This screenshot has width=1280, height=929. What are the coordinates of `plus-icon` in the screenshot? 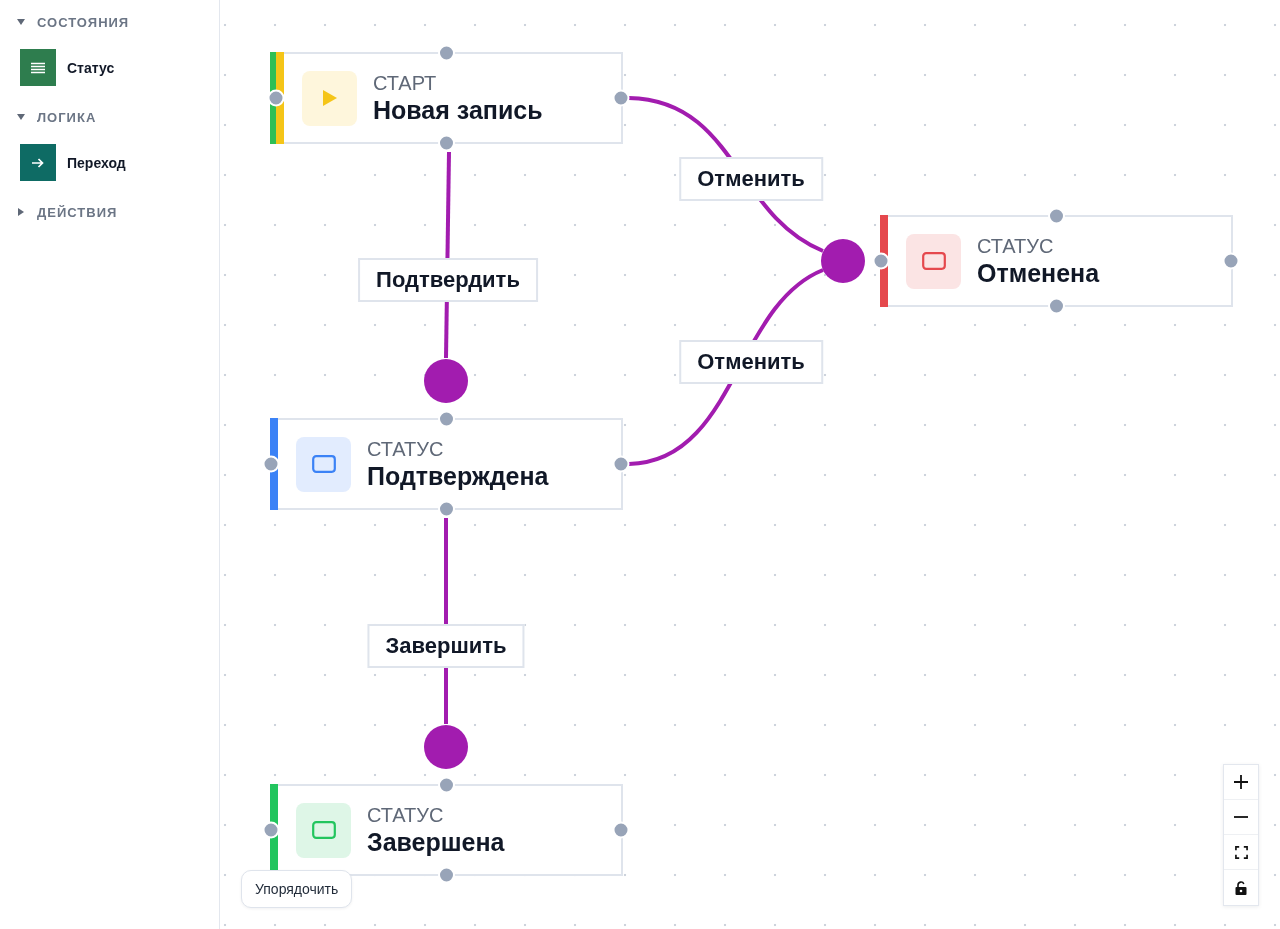 It's located at (1241, 782).